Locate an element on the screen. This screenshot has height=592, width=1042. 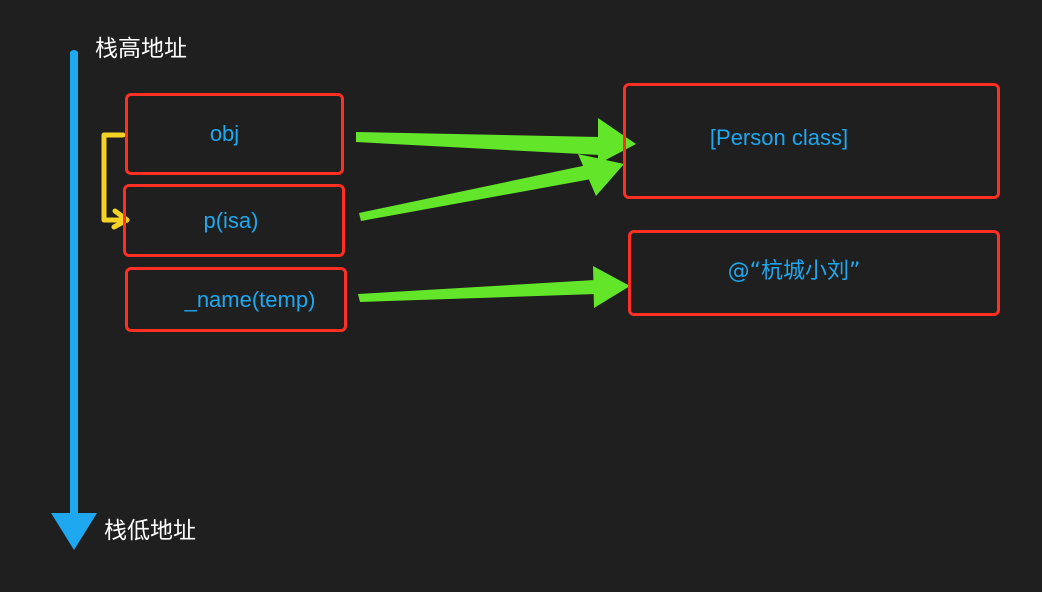
stack-high-address-label: 栈高地址 is located at coordinates (141, 49).